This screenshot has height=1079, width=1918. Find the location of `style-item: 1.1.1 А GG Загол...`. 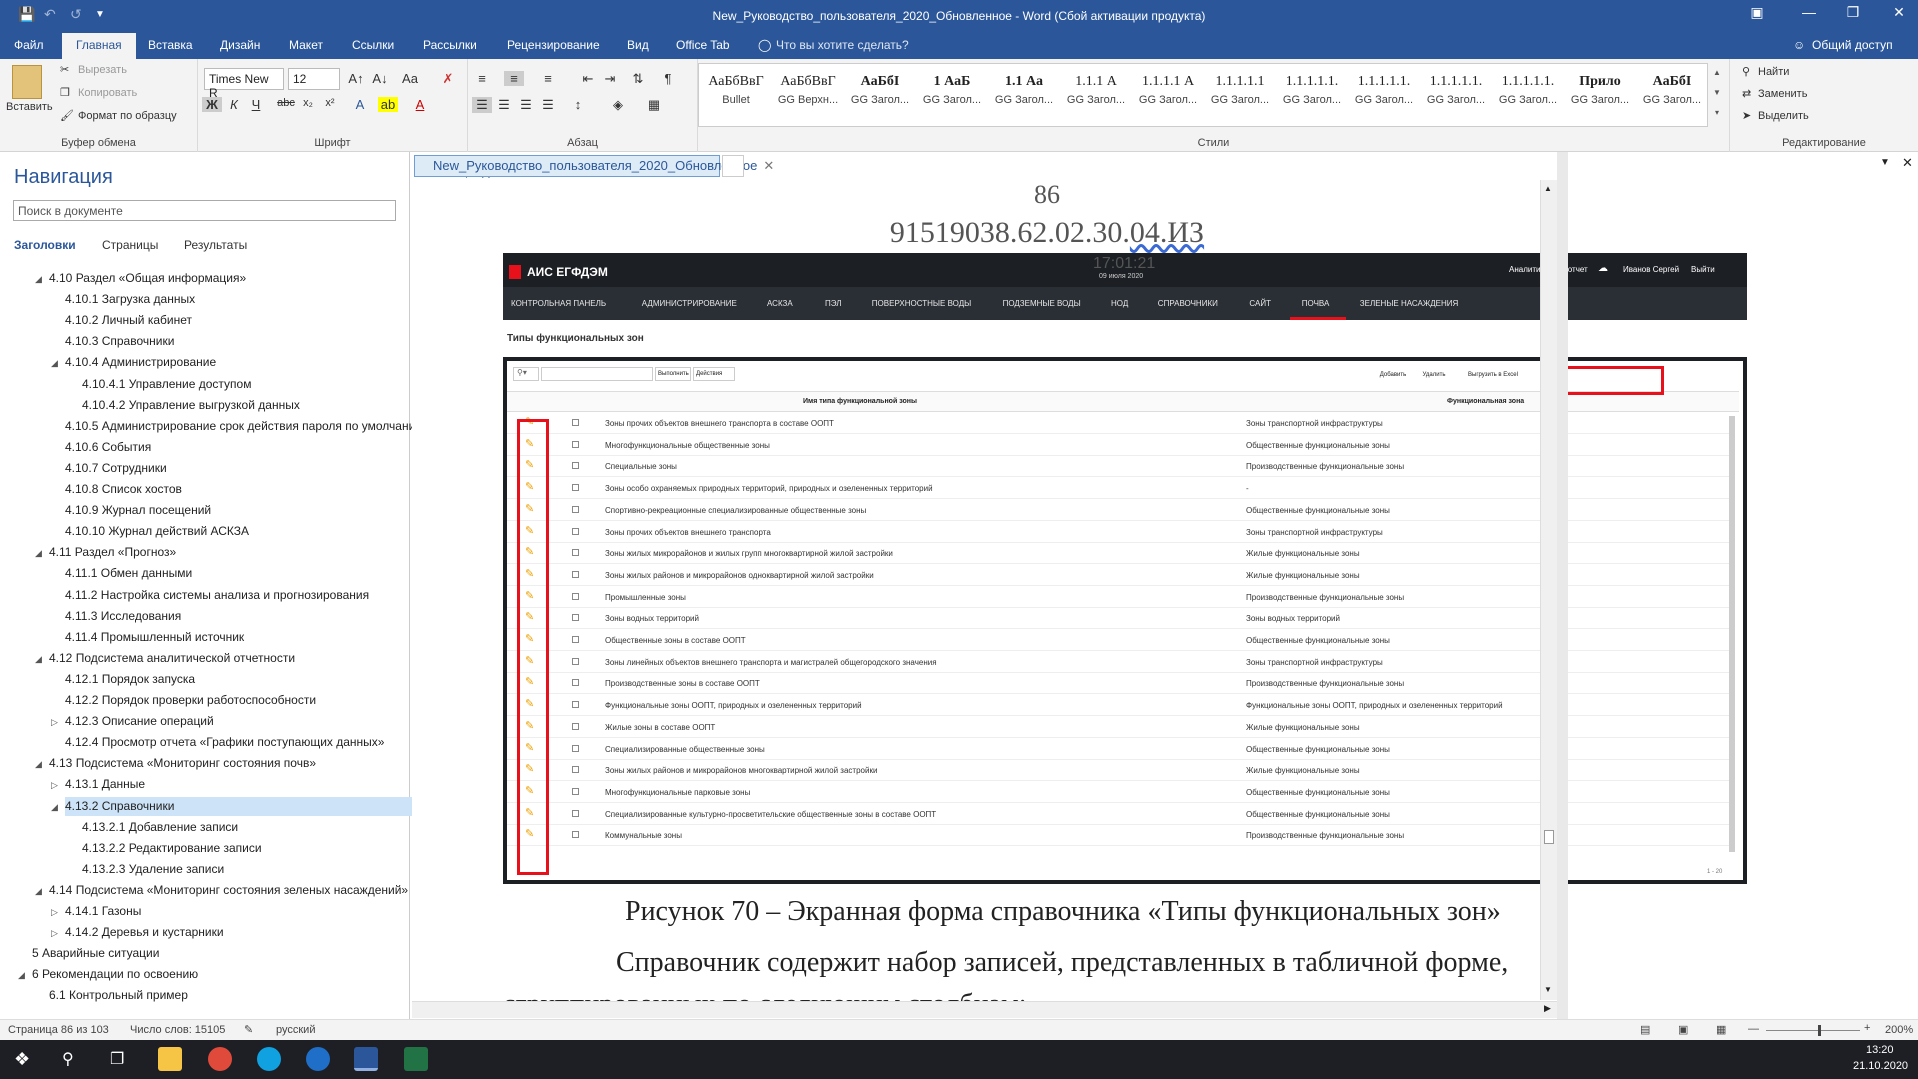

style-item: 1.1.1 А GG Загол... is located at coordinates (1096, 91).